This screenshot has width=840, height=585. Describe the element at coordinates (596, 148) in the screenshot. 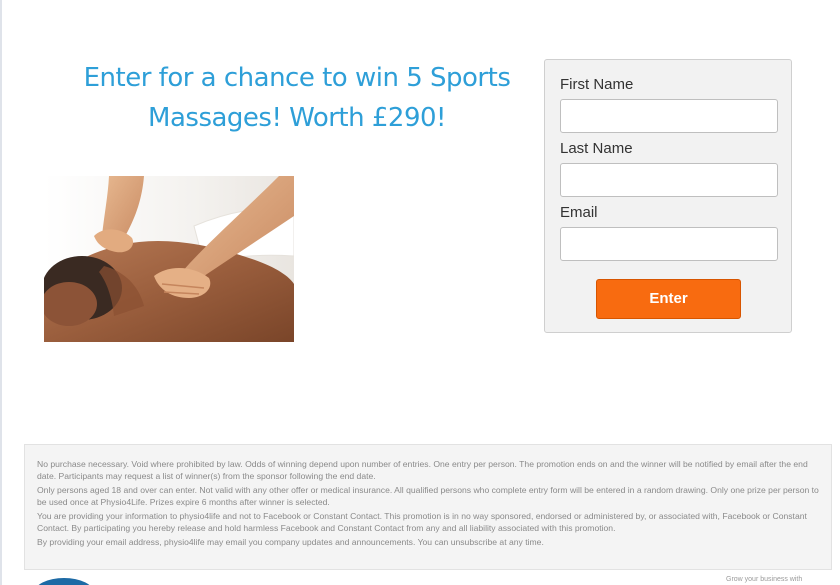

I see `last-name-label: Last Name` at that location.